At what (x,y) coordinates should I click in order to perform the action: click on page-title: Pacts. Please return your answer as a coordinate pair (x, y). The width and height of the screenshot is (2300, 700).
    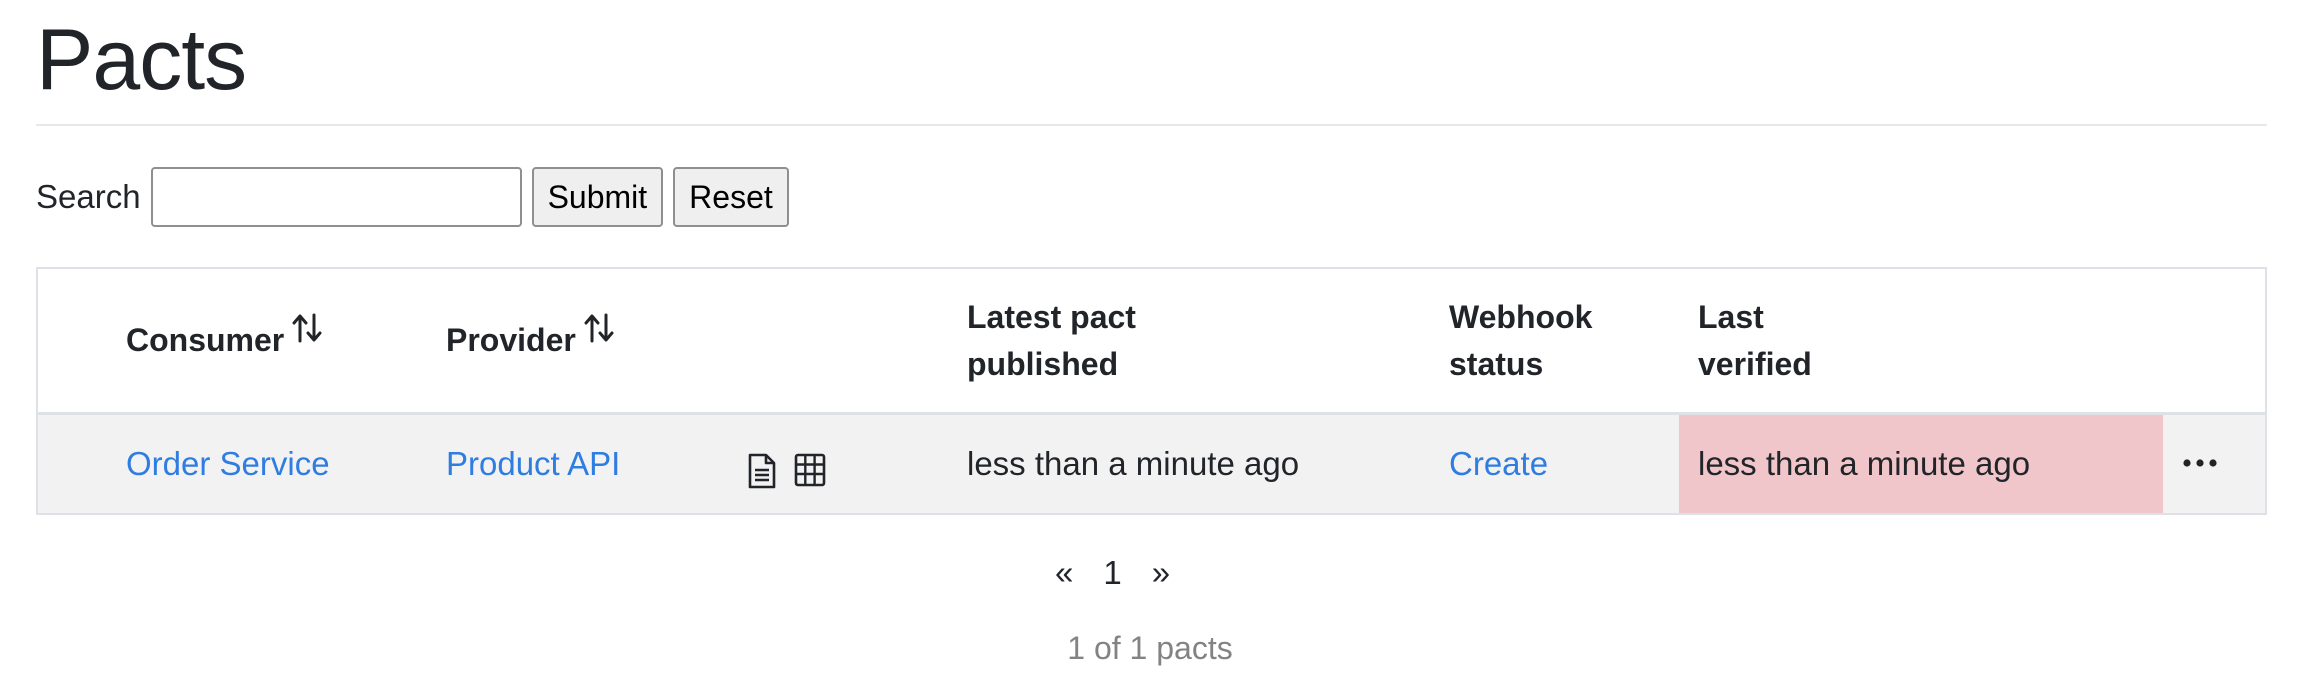
    Looking at the image, I should click on (141, 60).